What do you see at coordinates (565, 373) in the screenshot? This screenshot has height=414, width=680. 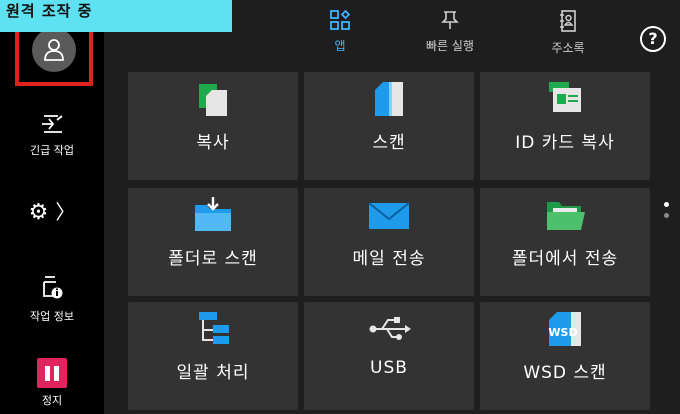 I see `app-label: WSD 스캔` at bounding box center [565, 373].